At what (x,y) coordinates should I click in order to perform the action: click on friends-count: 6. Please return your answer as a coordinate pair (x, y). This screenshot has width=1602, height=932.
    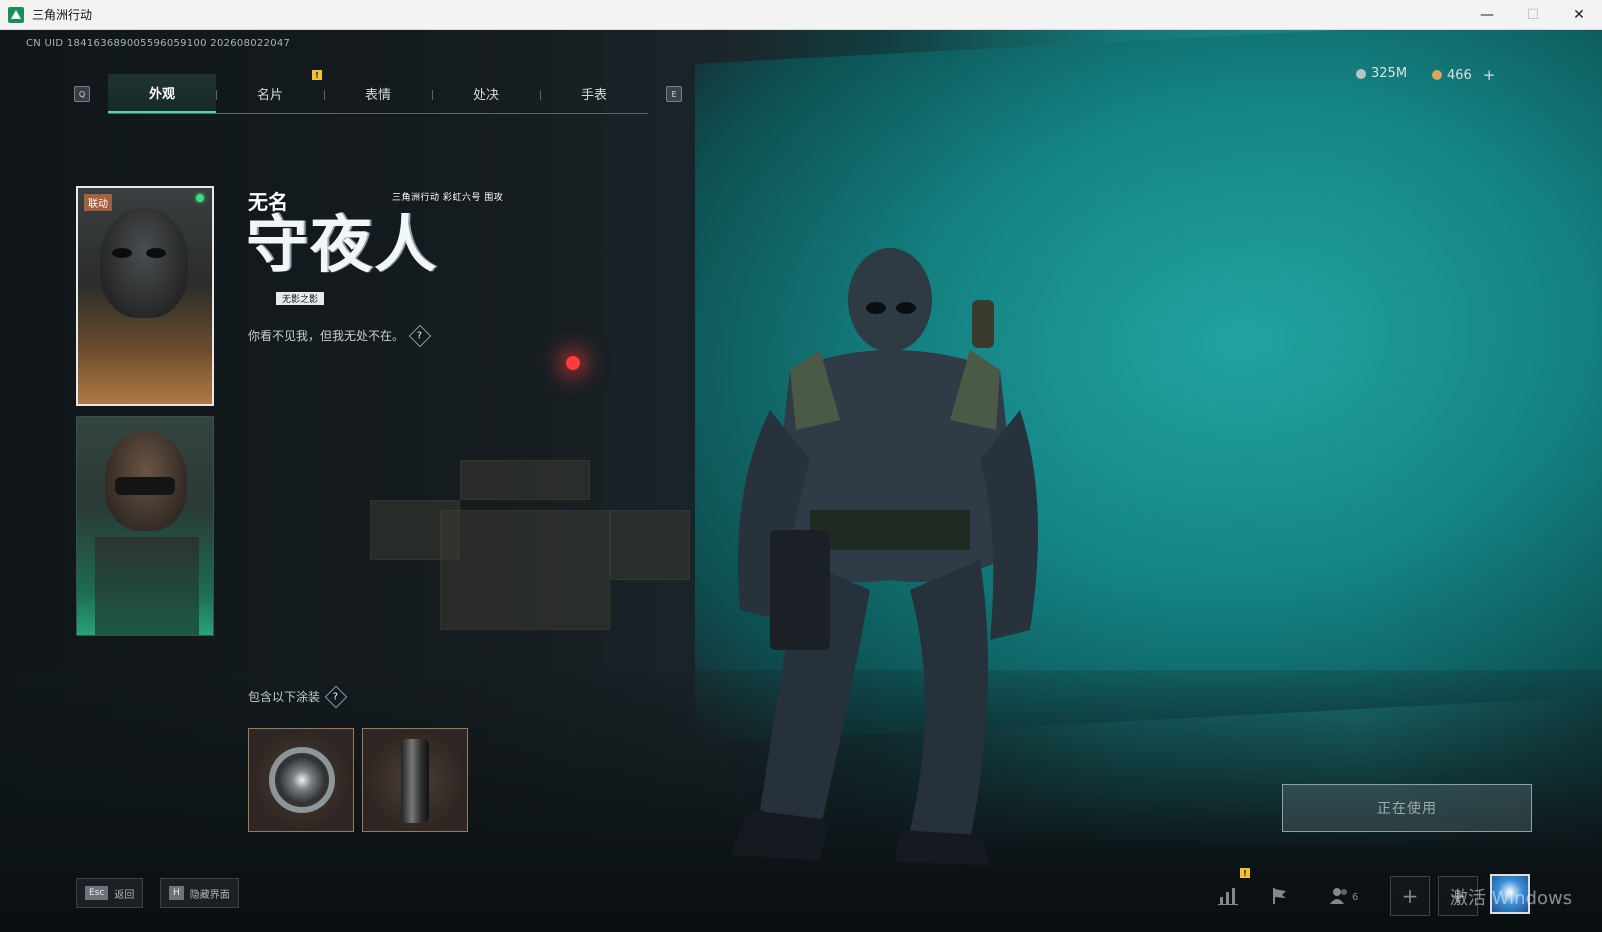
    Looking at the image, I should click on (1355, 897).